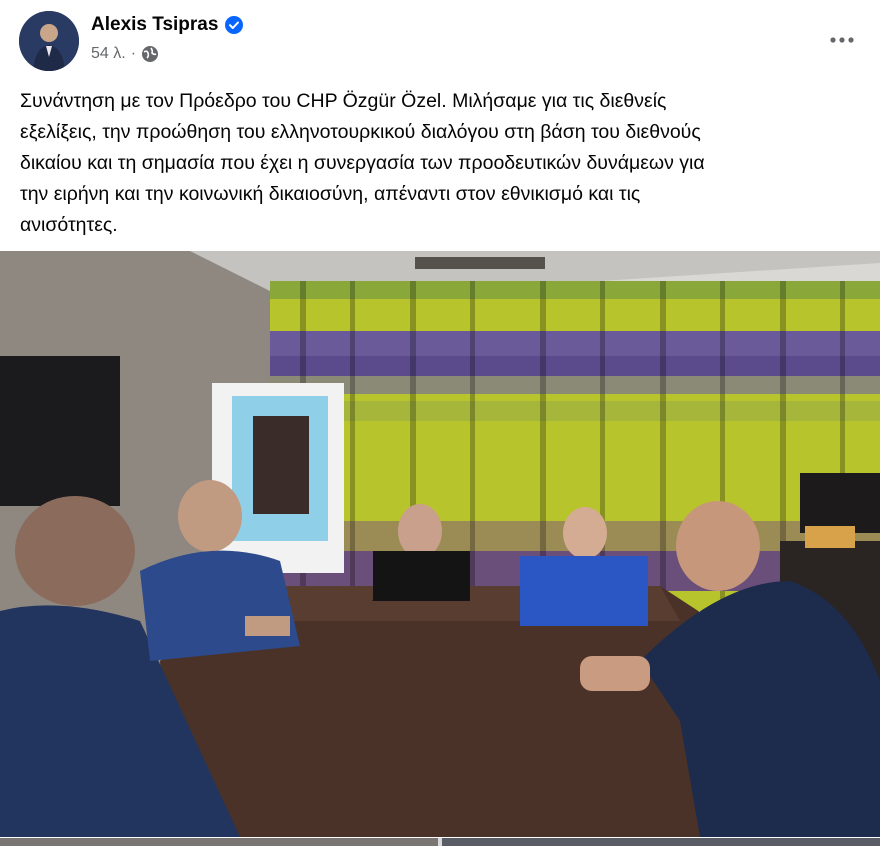 This screenshot has width=880, height=846. I want to click on photo-thumb-right, so click(661, 842).